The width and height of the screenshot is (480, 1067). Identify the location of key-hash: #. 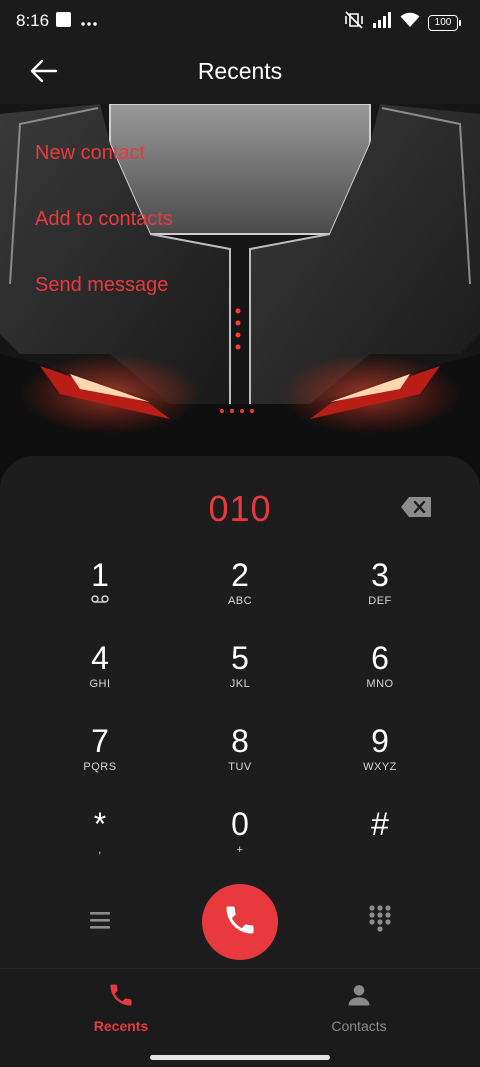
(380, 840).